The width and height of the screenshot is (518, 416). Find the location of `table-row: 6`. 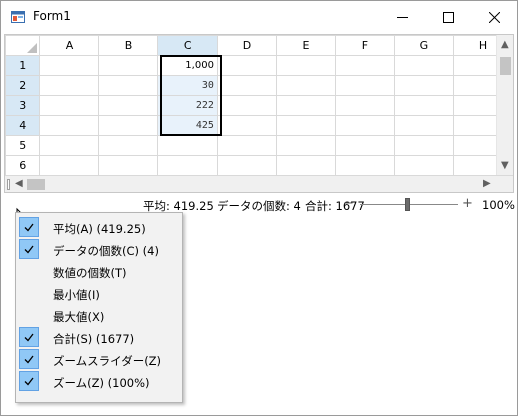

table-row: 6 is located at coordinates (259, 165).